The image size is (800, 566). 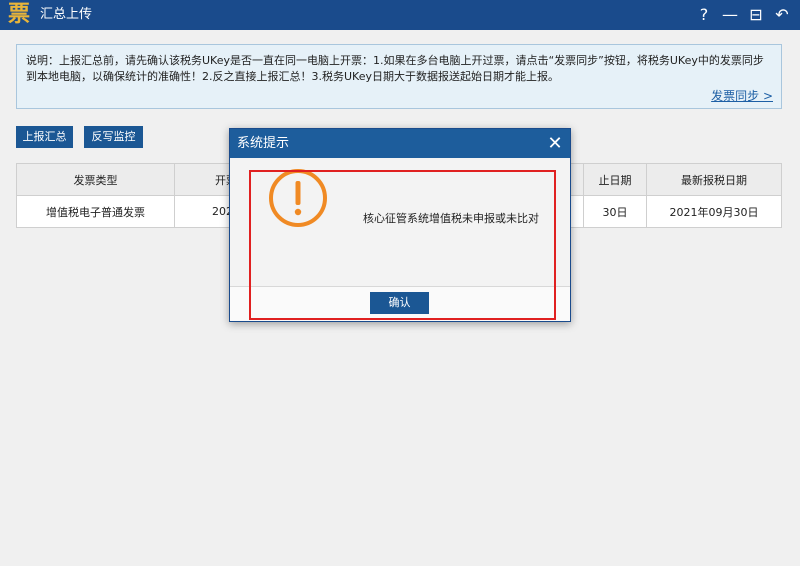 I want to click on table-cell: 30日, so click(x=615, y=211).